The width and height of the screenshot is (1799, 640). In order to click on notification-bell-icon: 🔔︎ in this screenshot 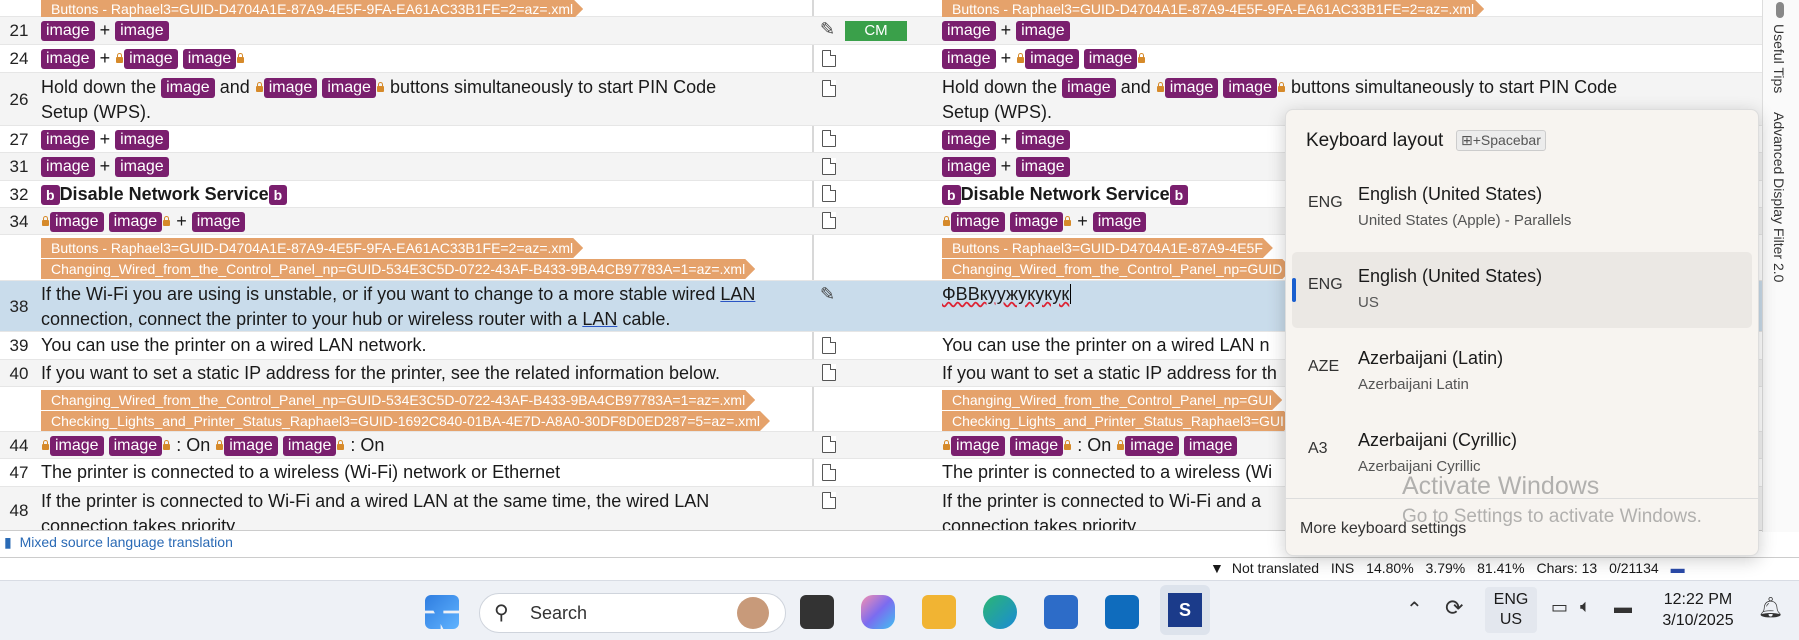, I will do `click(1770, 607)`.